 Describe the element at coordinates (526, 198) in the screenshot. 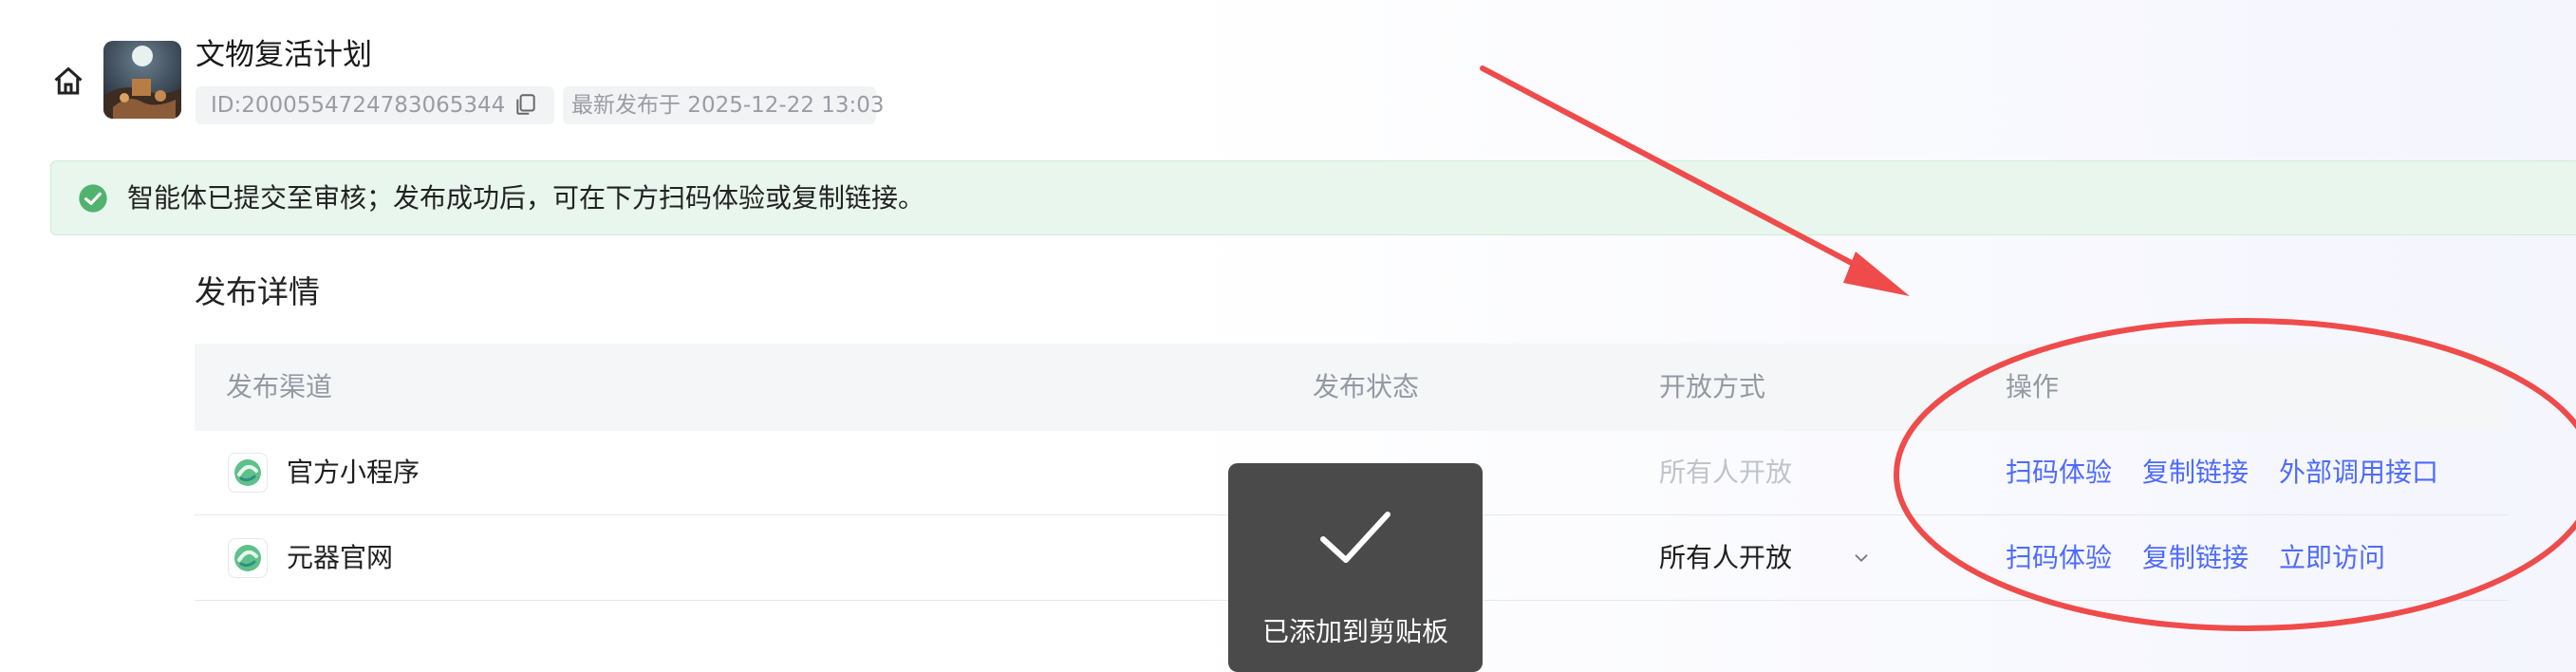

I see `banner-message: 智能体已提交至审核；发布成功后，可在下方扫码体验或复制链接。` at that location.